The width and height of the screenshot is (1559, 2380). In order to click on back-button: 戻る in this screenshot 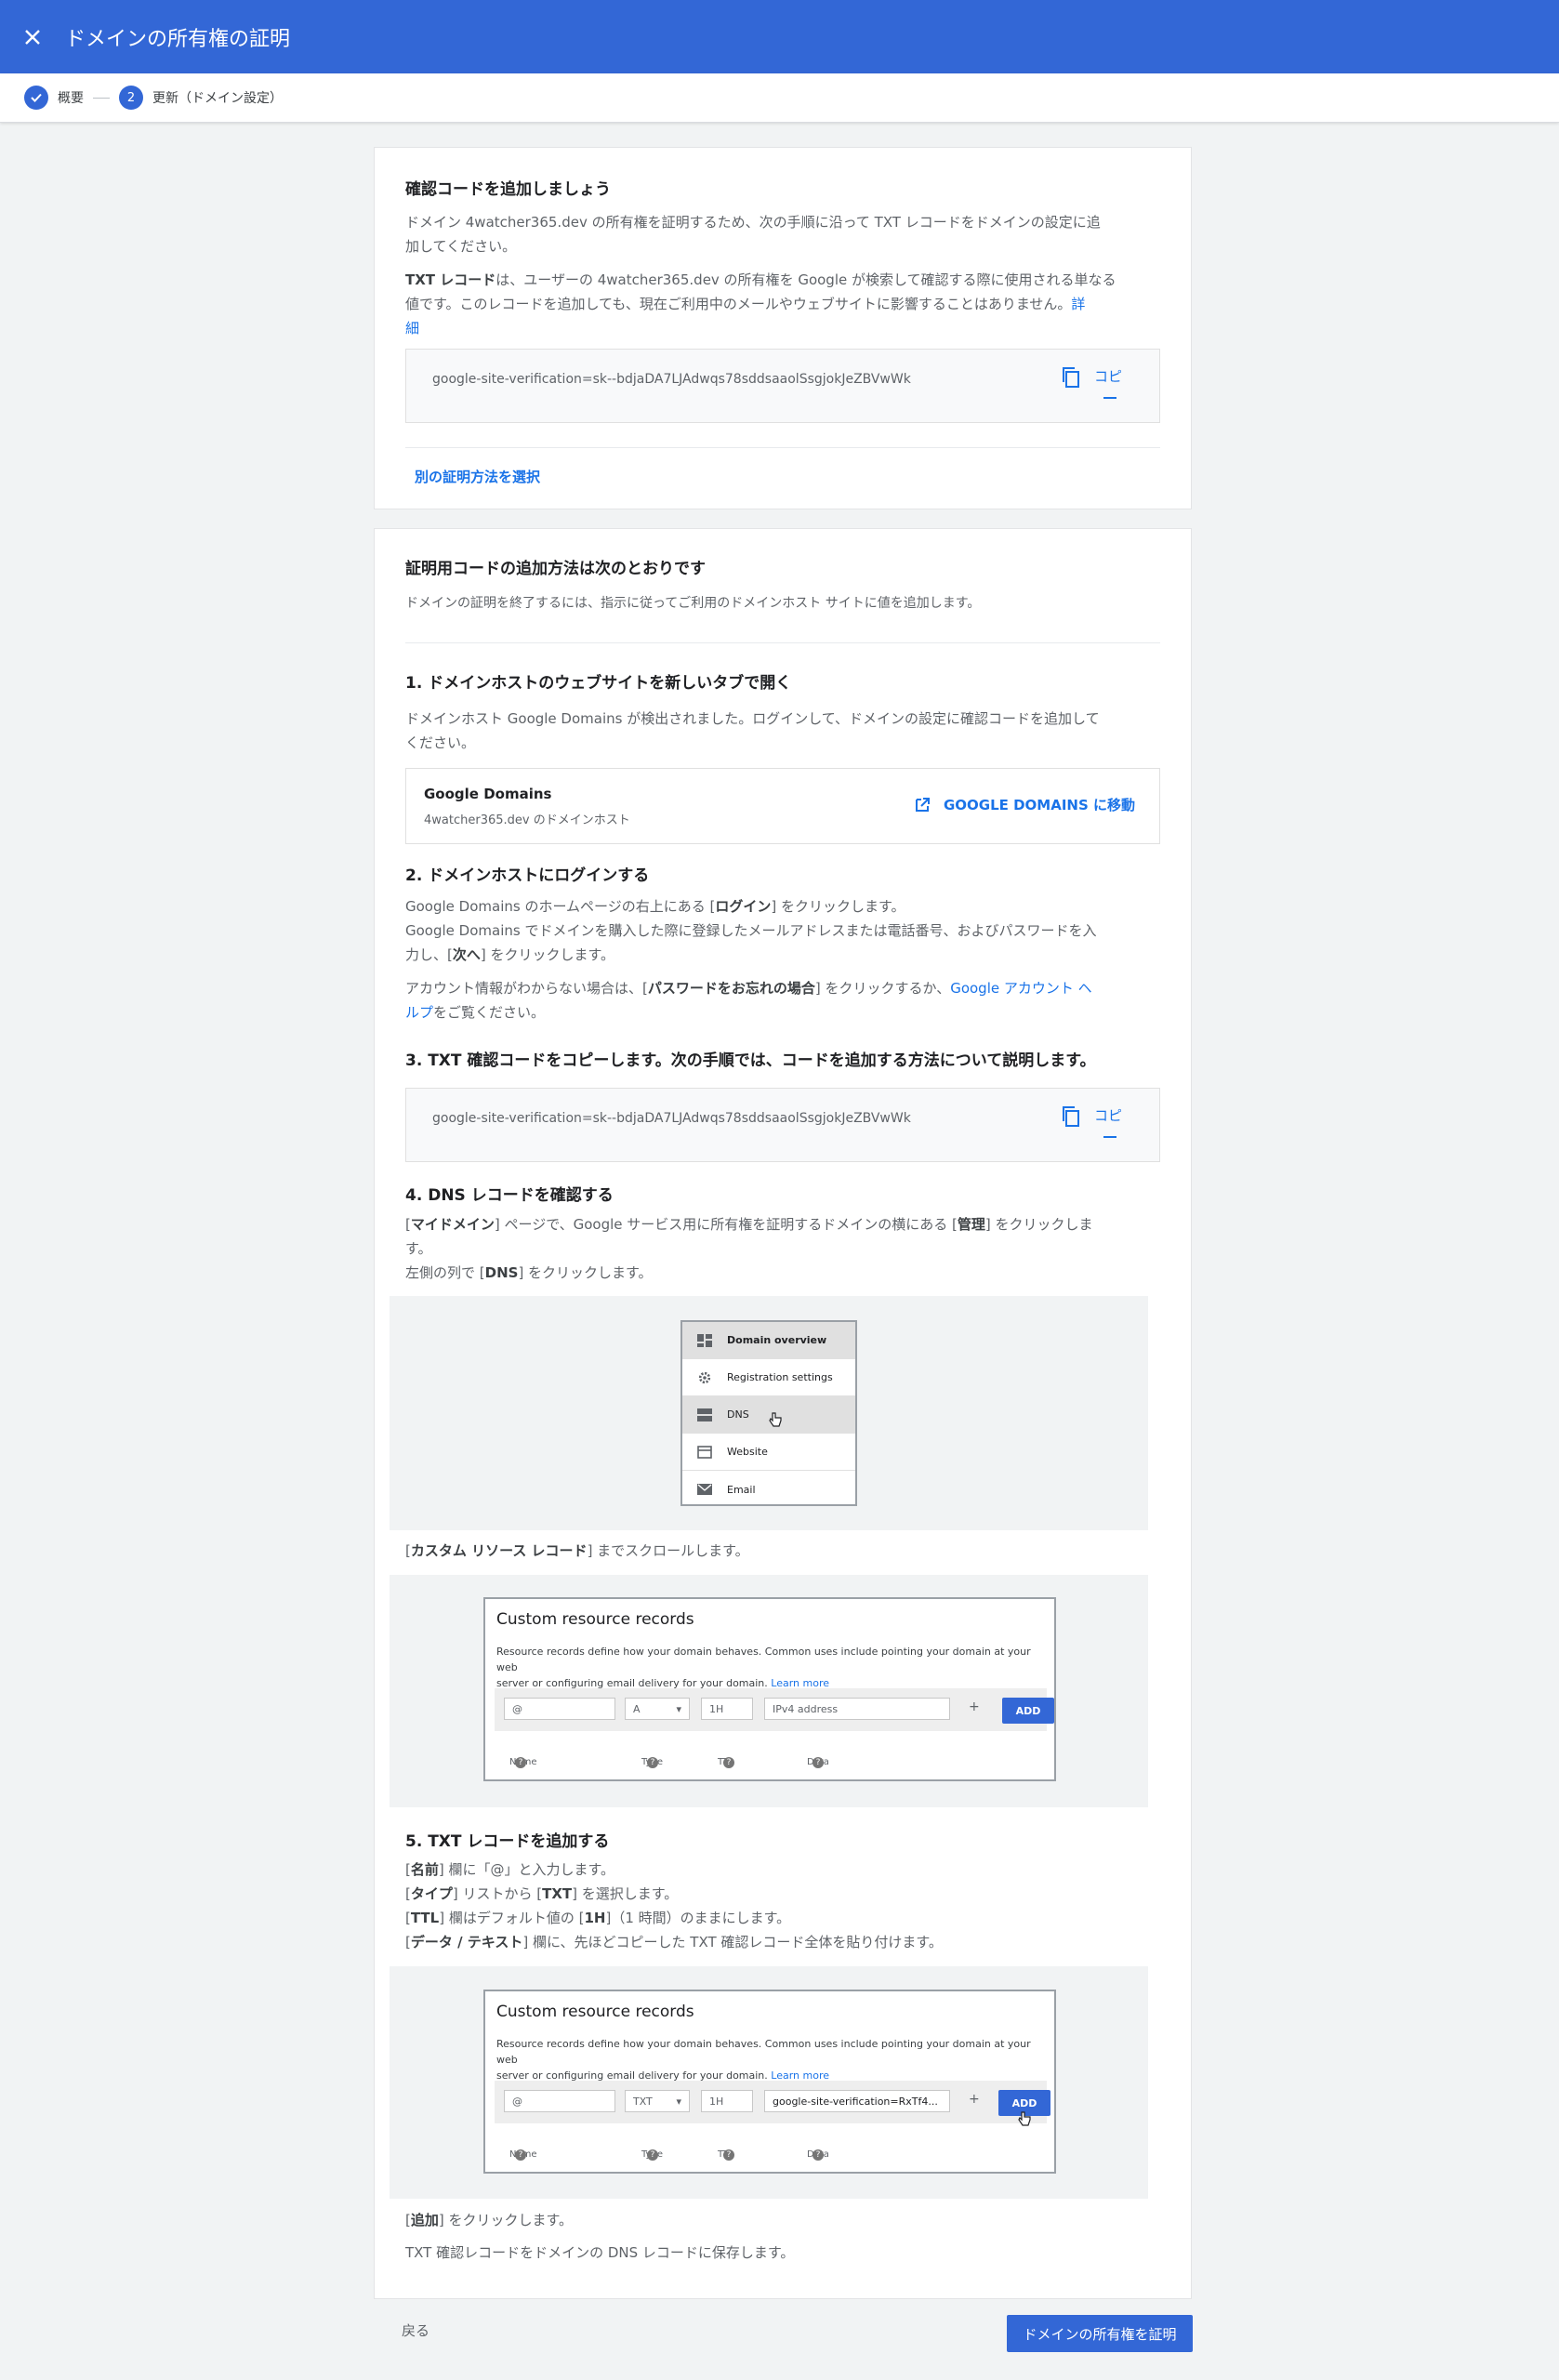, I will do `click(415, 2330)`.